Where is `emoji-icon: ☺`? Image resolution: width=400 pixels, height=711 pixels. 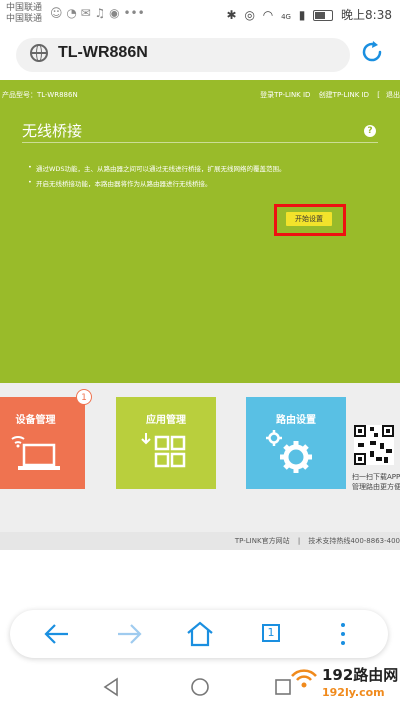 emoji-icon: ☺ is located at coordinates (56, 13).